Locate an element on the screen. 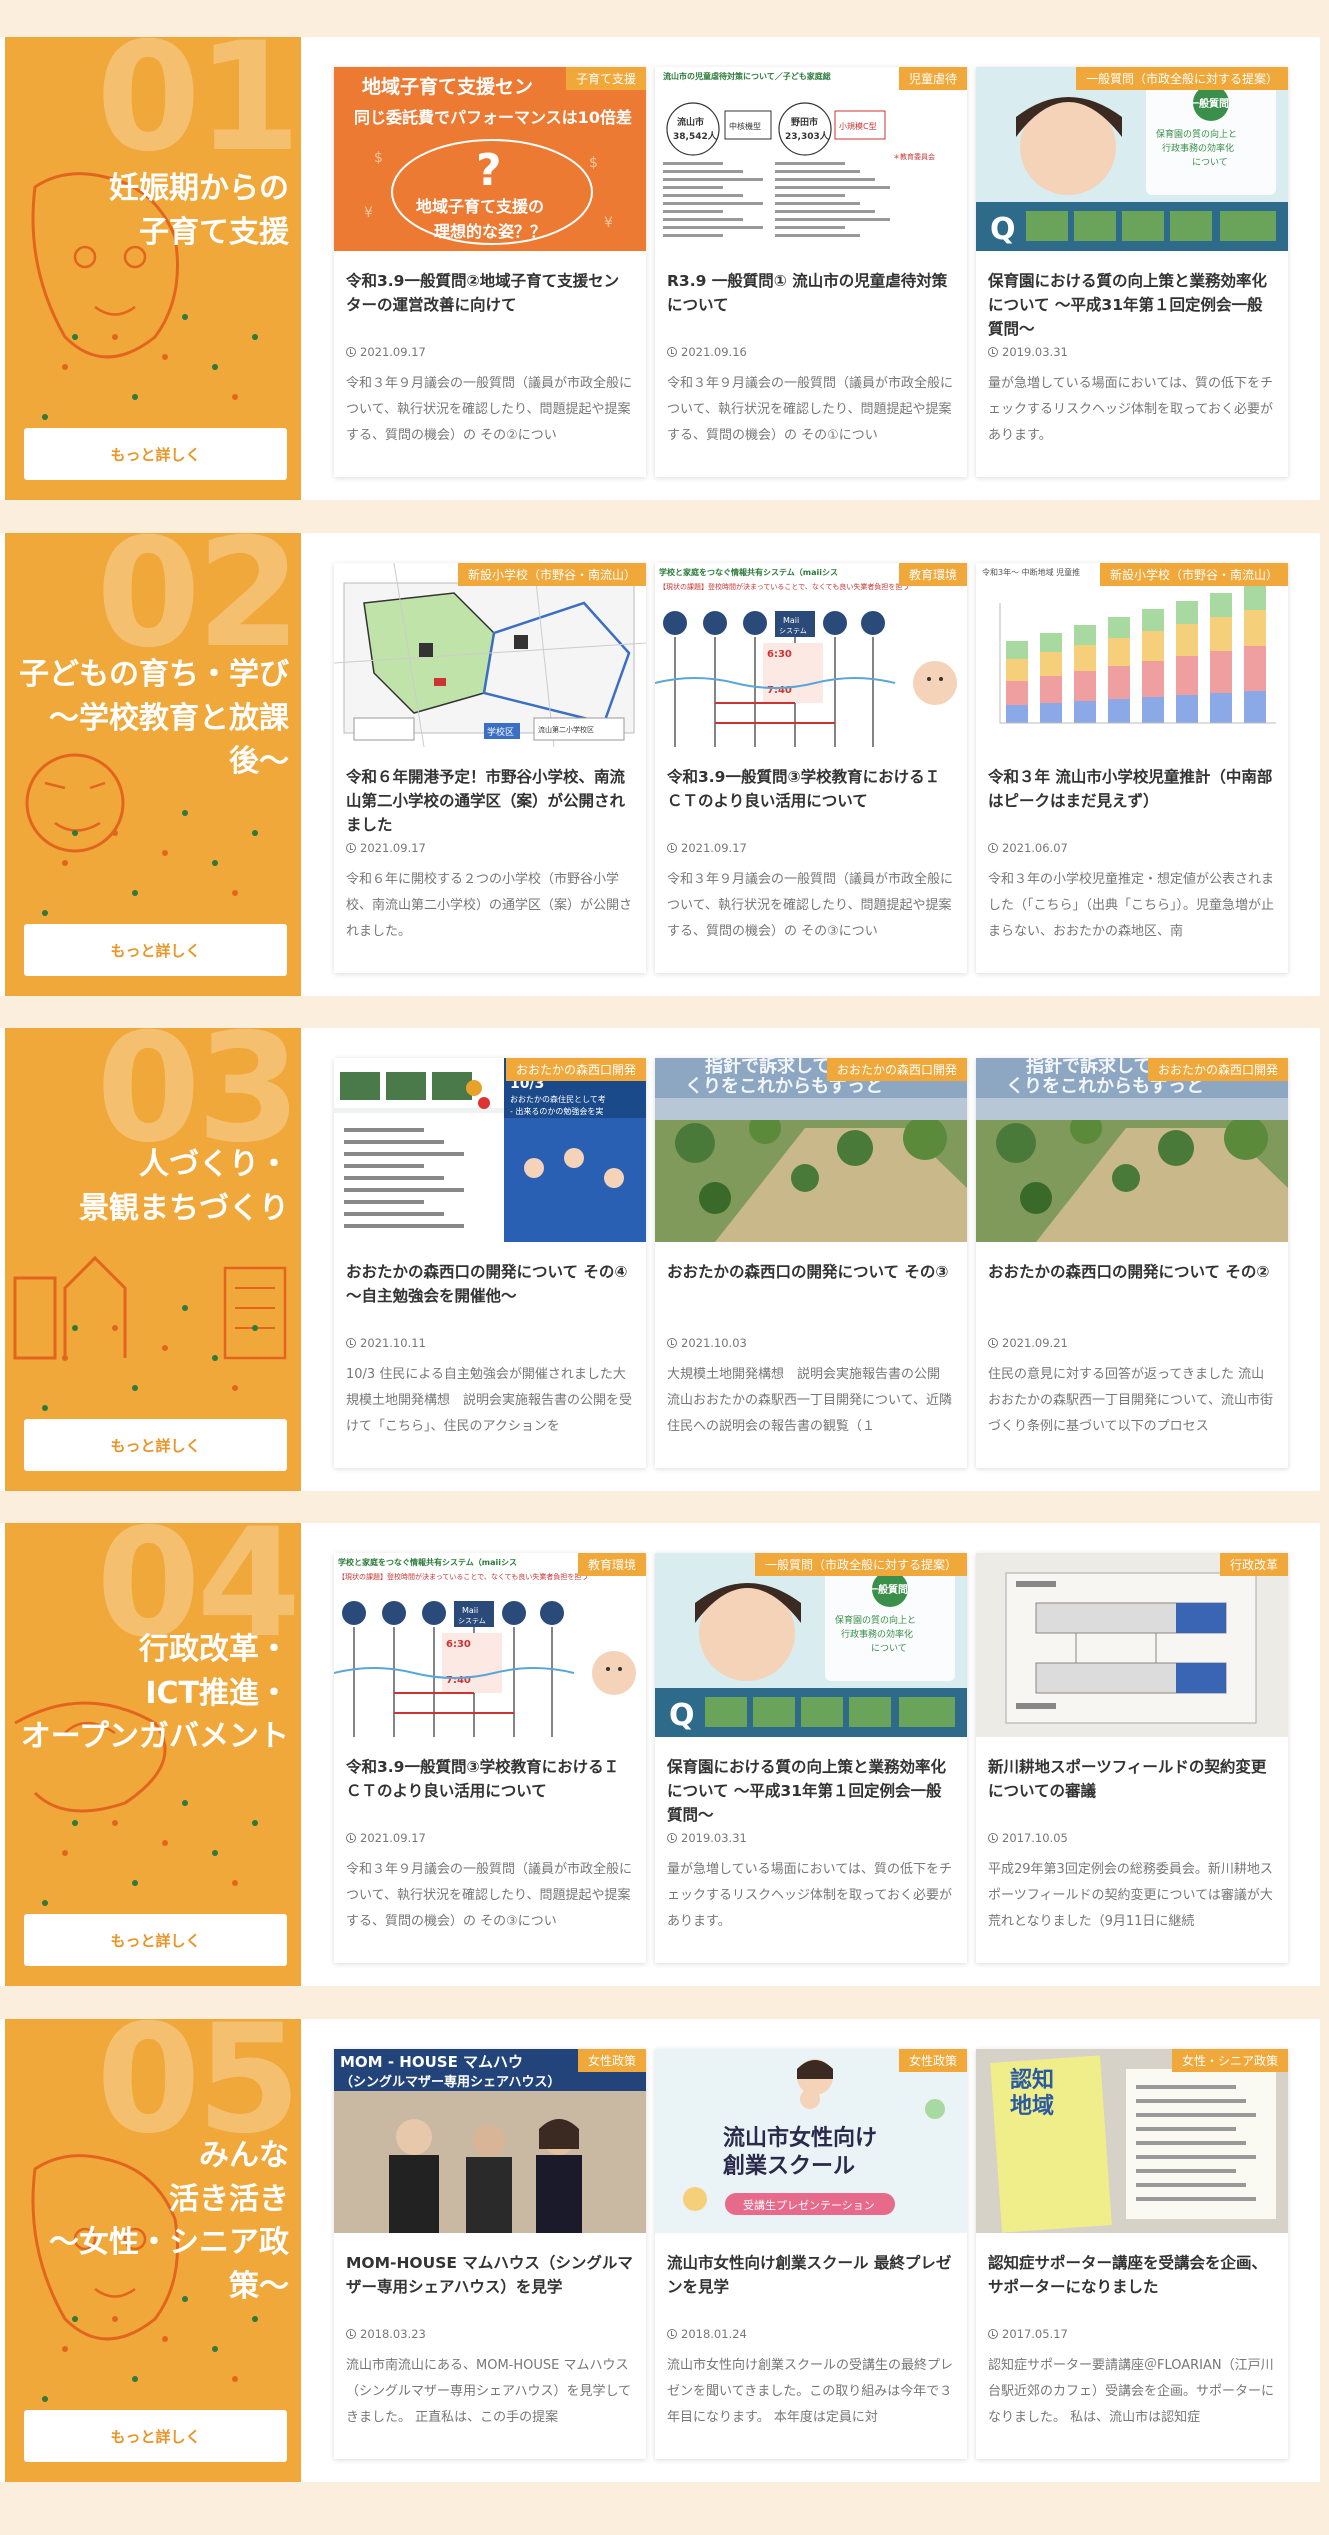  post-thumbnail: 行政改革 is located at coordinates (1132, 1645).